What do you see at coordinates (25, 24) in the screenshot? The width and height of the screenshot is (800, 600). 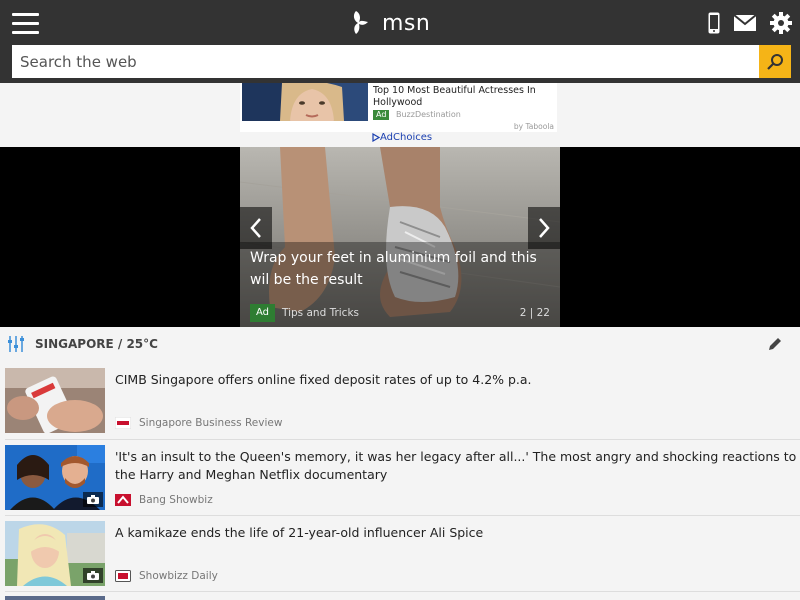 I see `menu-icon` at bounding box center [25, 24].